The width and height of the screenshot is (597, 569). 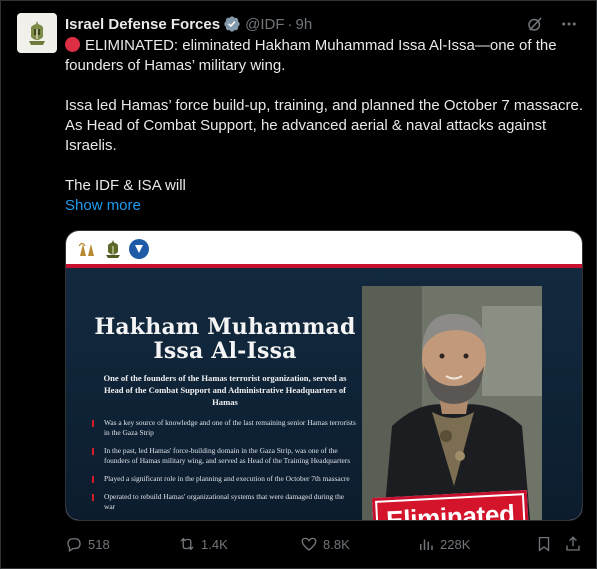 What do you see at coordinates (336, 544) in the screenshot?
I see `like-count: 8.8K` at bounding box center [336, 544].